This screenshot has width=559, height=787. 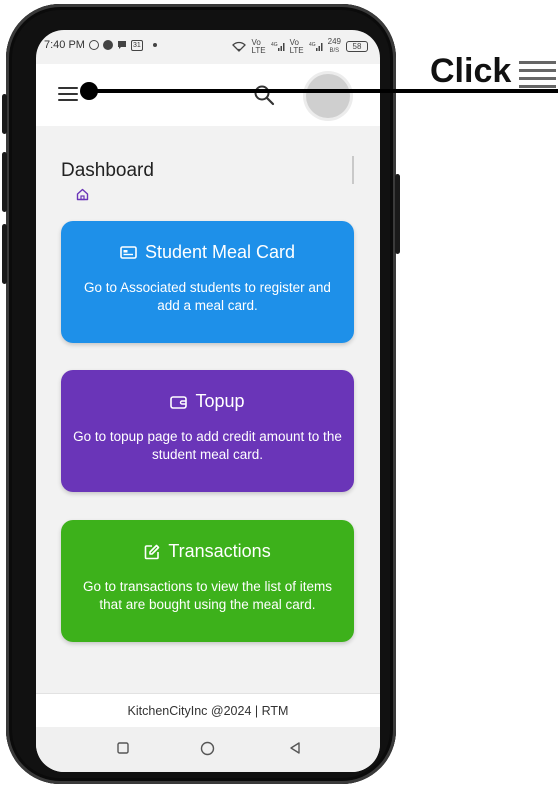 What do you see at coordinates (93, 45) in the screenshot?
I see `whatsapp-icon` at bounding box center [93, 45].